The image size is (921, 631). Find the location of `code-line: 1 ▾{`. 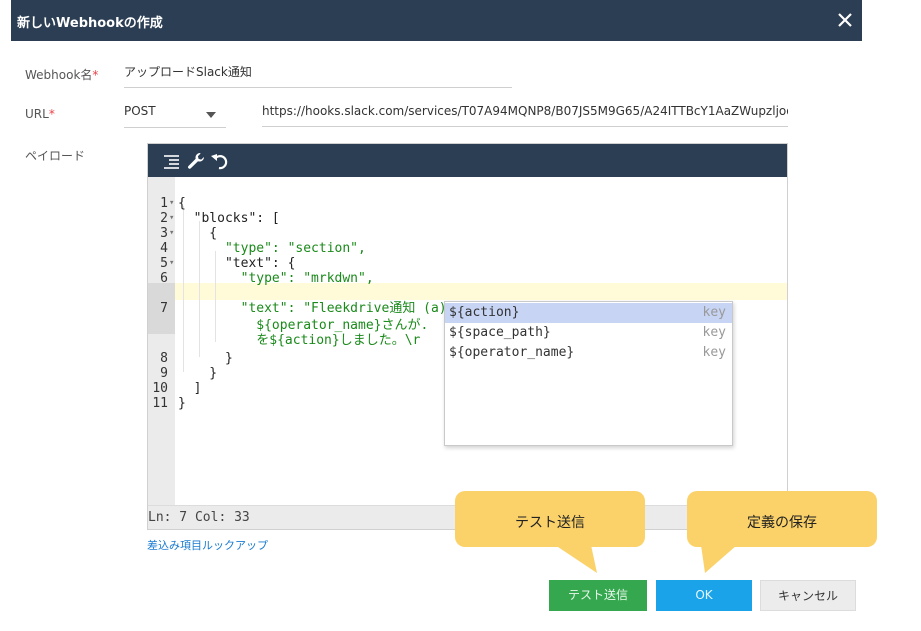

code-line: 1 ▾{ is located at coordinates (173, 203).